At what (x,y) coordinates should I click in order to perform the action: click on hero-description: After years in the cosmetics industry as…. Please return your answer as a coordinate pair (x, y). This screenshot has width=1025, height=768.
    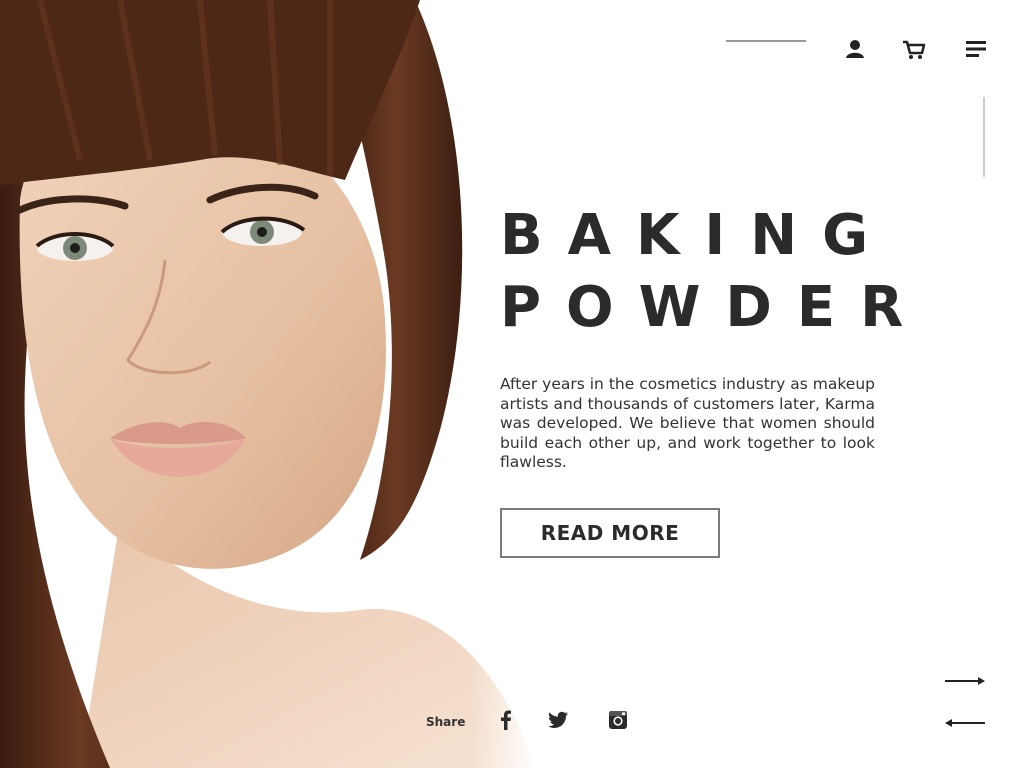
    Looking at the image, I should click on (687, 423).